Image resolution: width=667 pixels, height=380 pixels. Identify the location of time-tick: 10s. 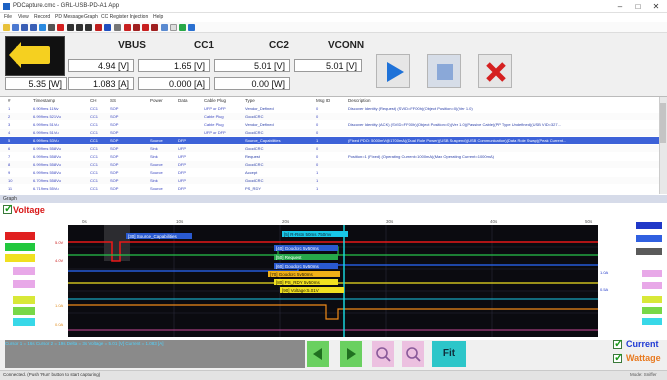
(180, 221).